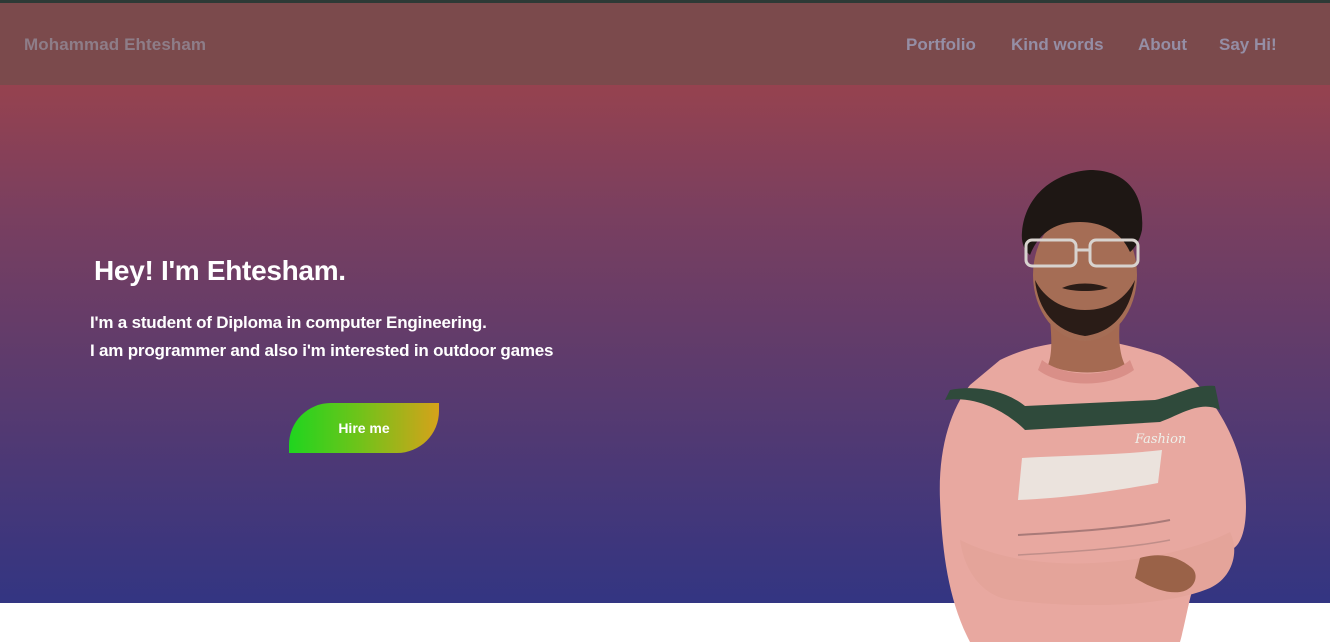 The height and width of the screenshot is (642, 1330). I want to click on nav-link-say-hi: Say Hi!, so click(1248, 45).